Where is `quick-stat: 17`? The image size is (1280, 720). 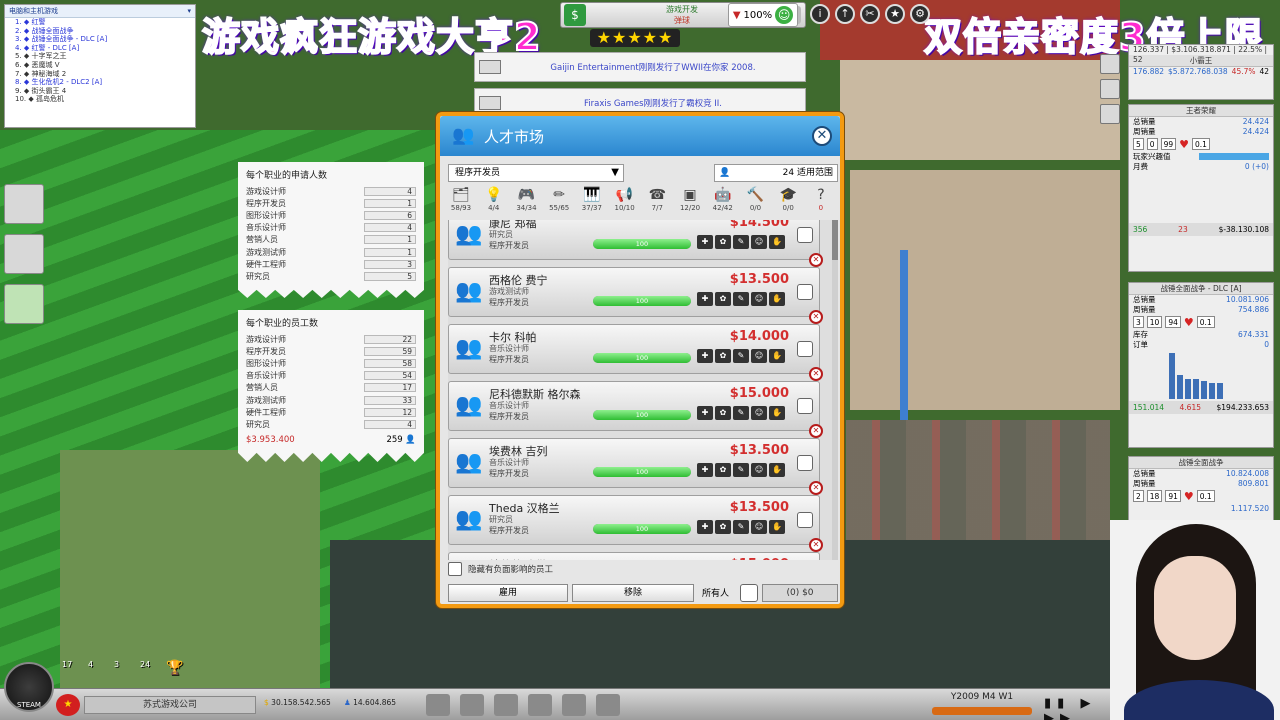
quick-stat: 17 is located at coordinates (73, 671).